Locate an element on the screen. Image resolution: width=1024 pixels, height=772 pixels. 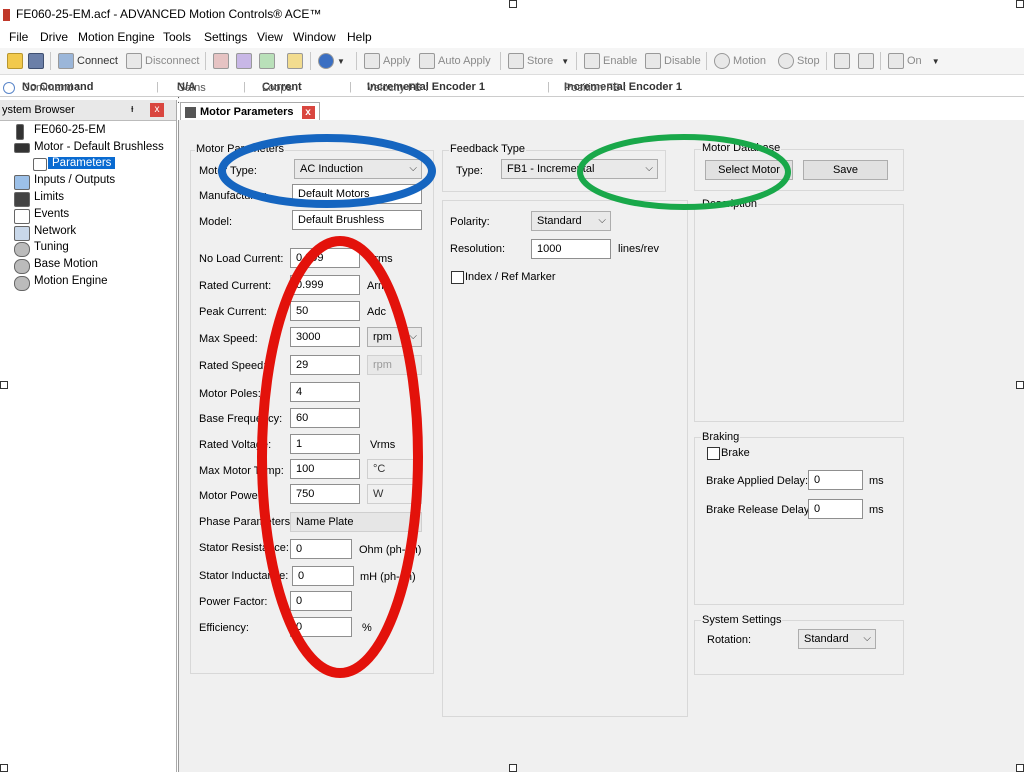
rotation-select: Standard ⌵ is located at coordinates (837, 639).